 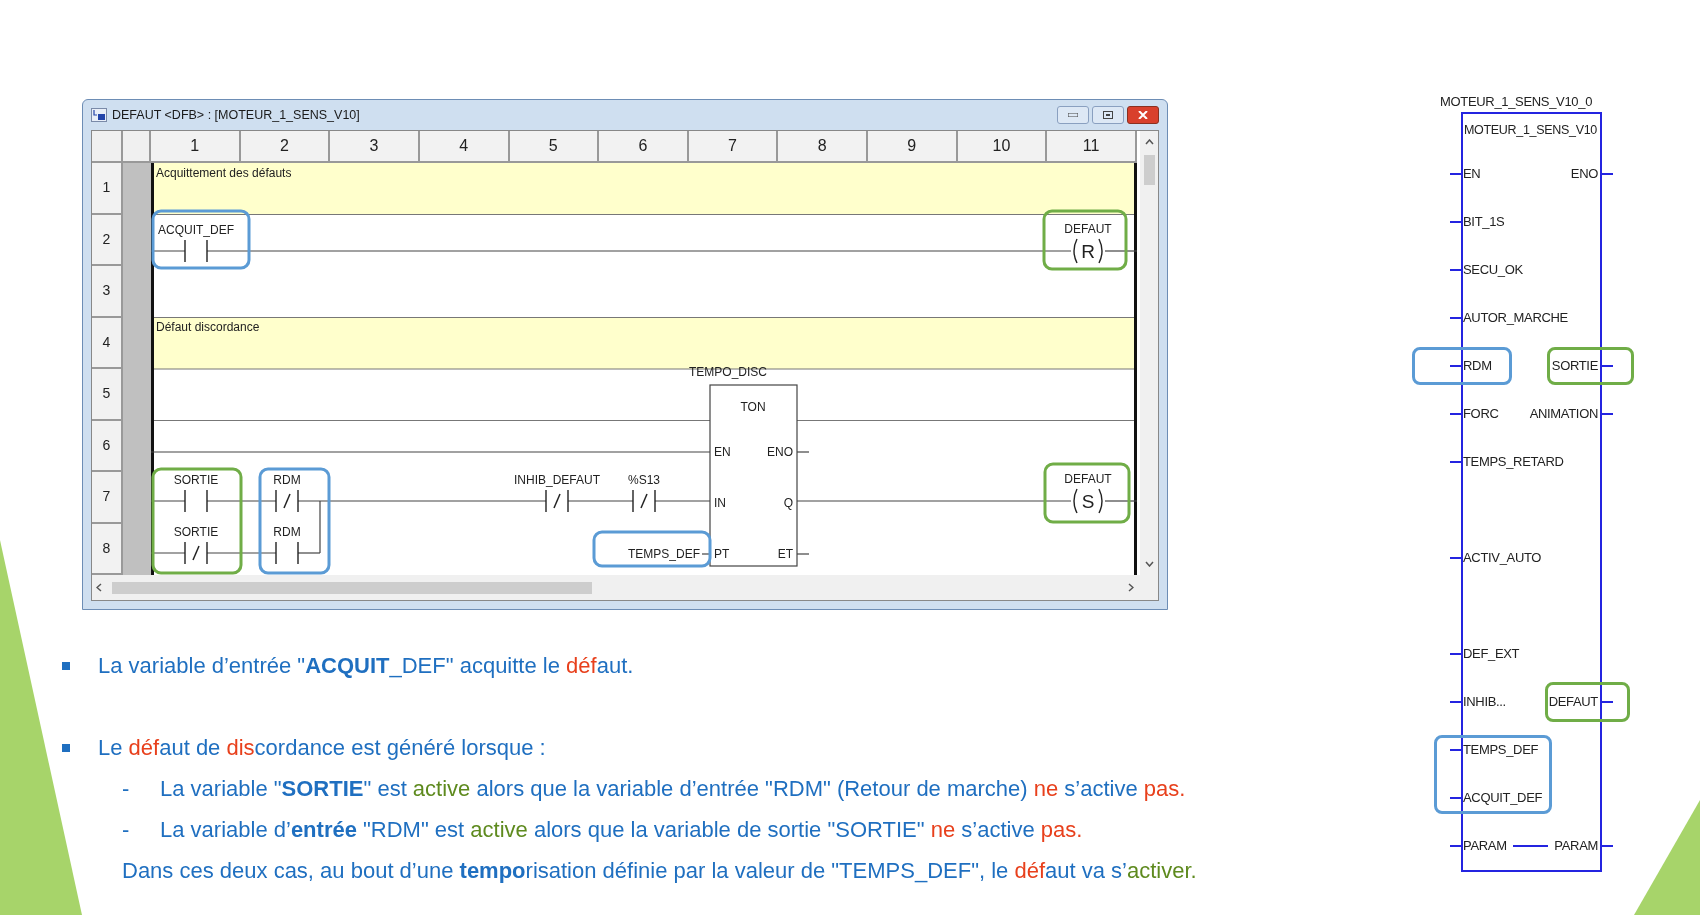 I want to click on pin-label: ACQUIT_DEF, so click(x=1503, y=797).